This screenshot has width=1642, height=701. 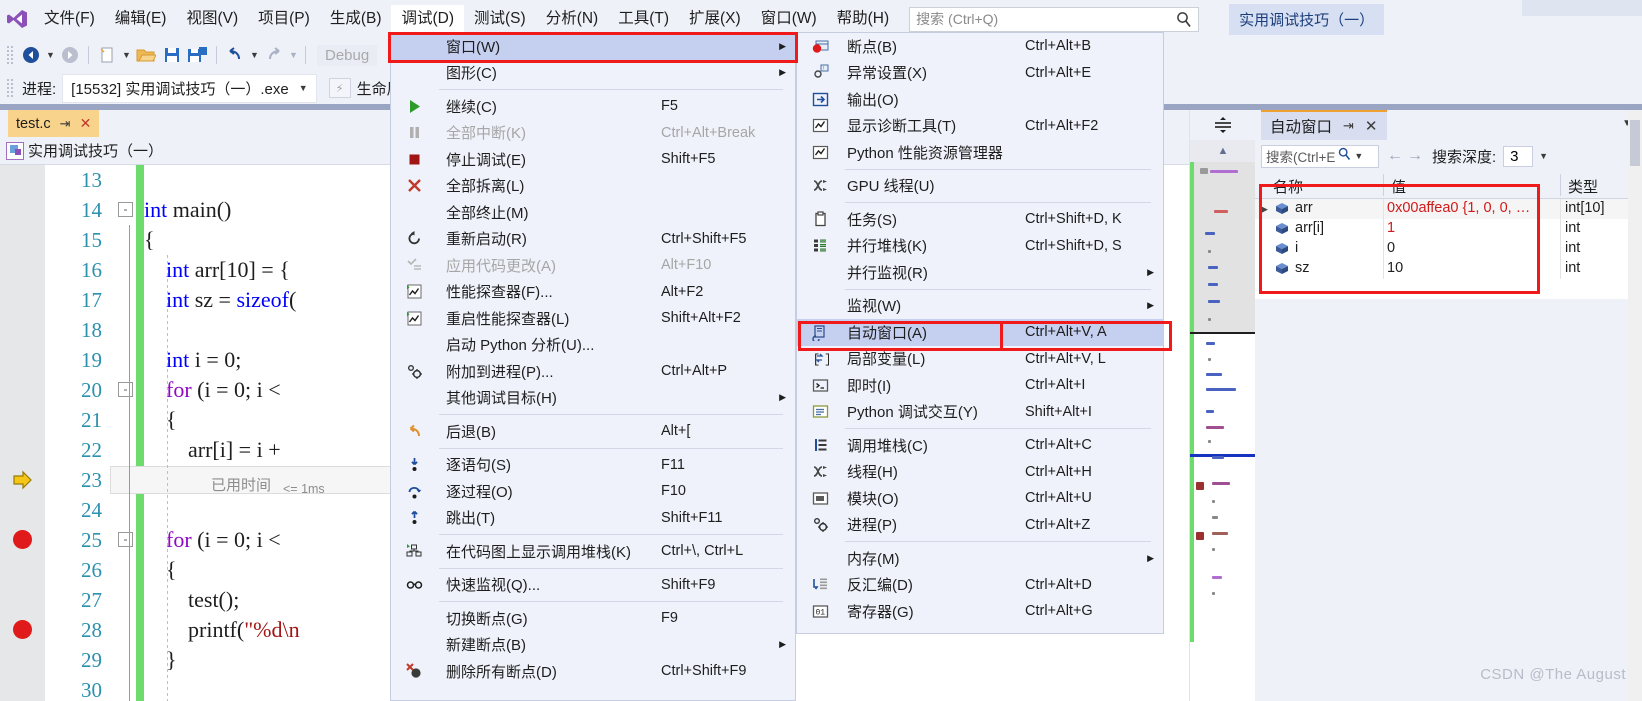 What do you see at coordinates (1395, 268) in the screenshot?
I see `variable-value: 10` at bounding box center [1395, 268].